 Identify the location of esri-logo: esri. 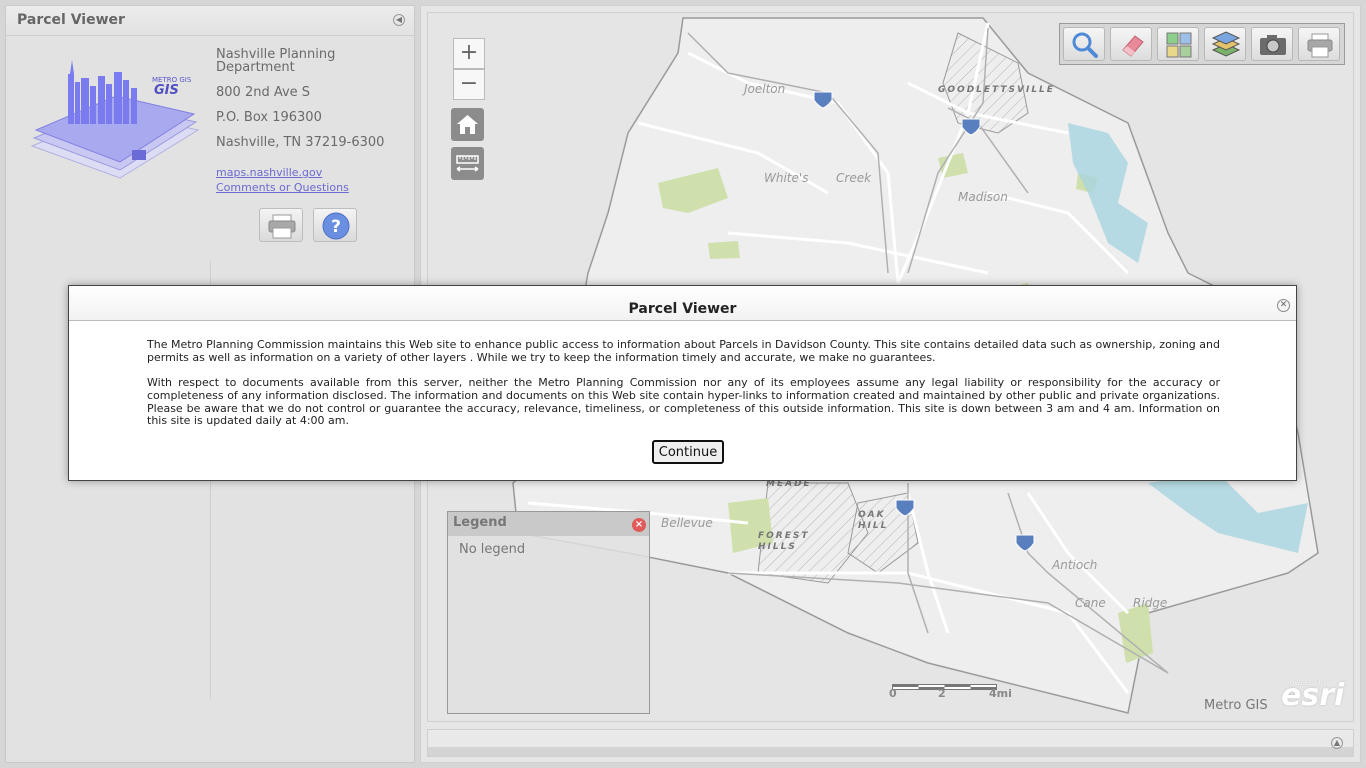
(1312, 695).